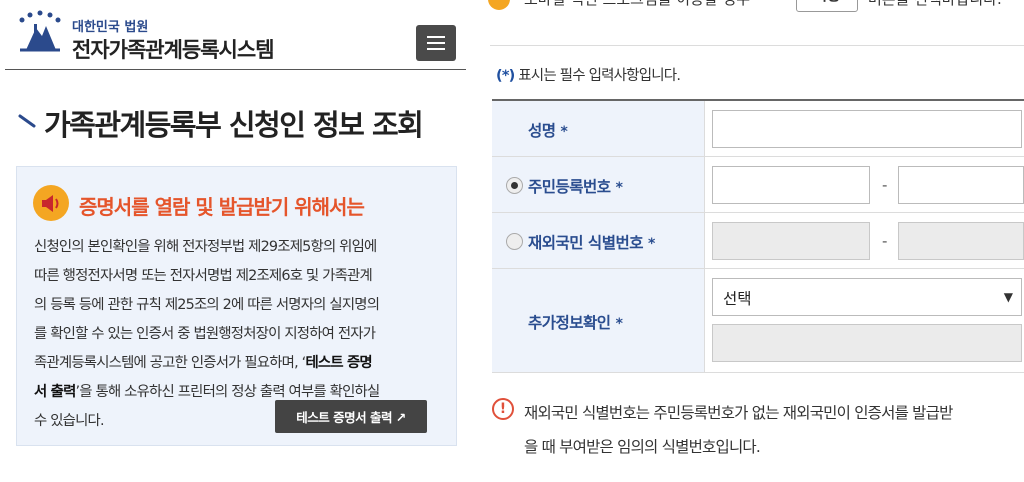 The height and width of the screenshot is (482, 1024). I want to click on rrn-radio, so click(514, 185).